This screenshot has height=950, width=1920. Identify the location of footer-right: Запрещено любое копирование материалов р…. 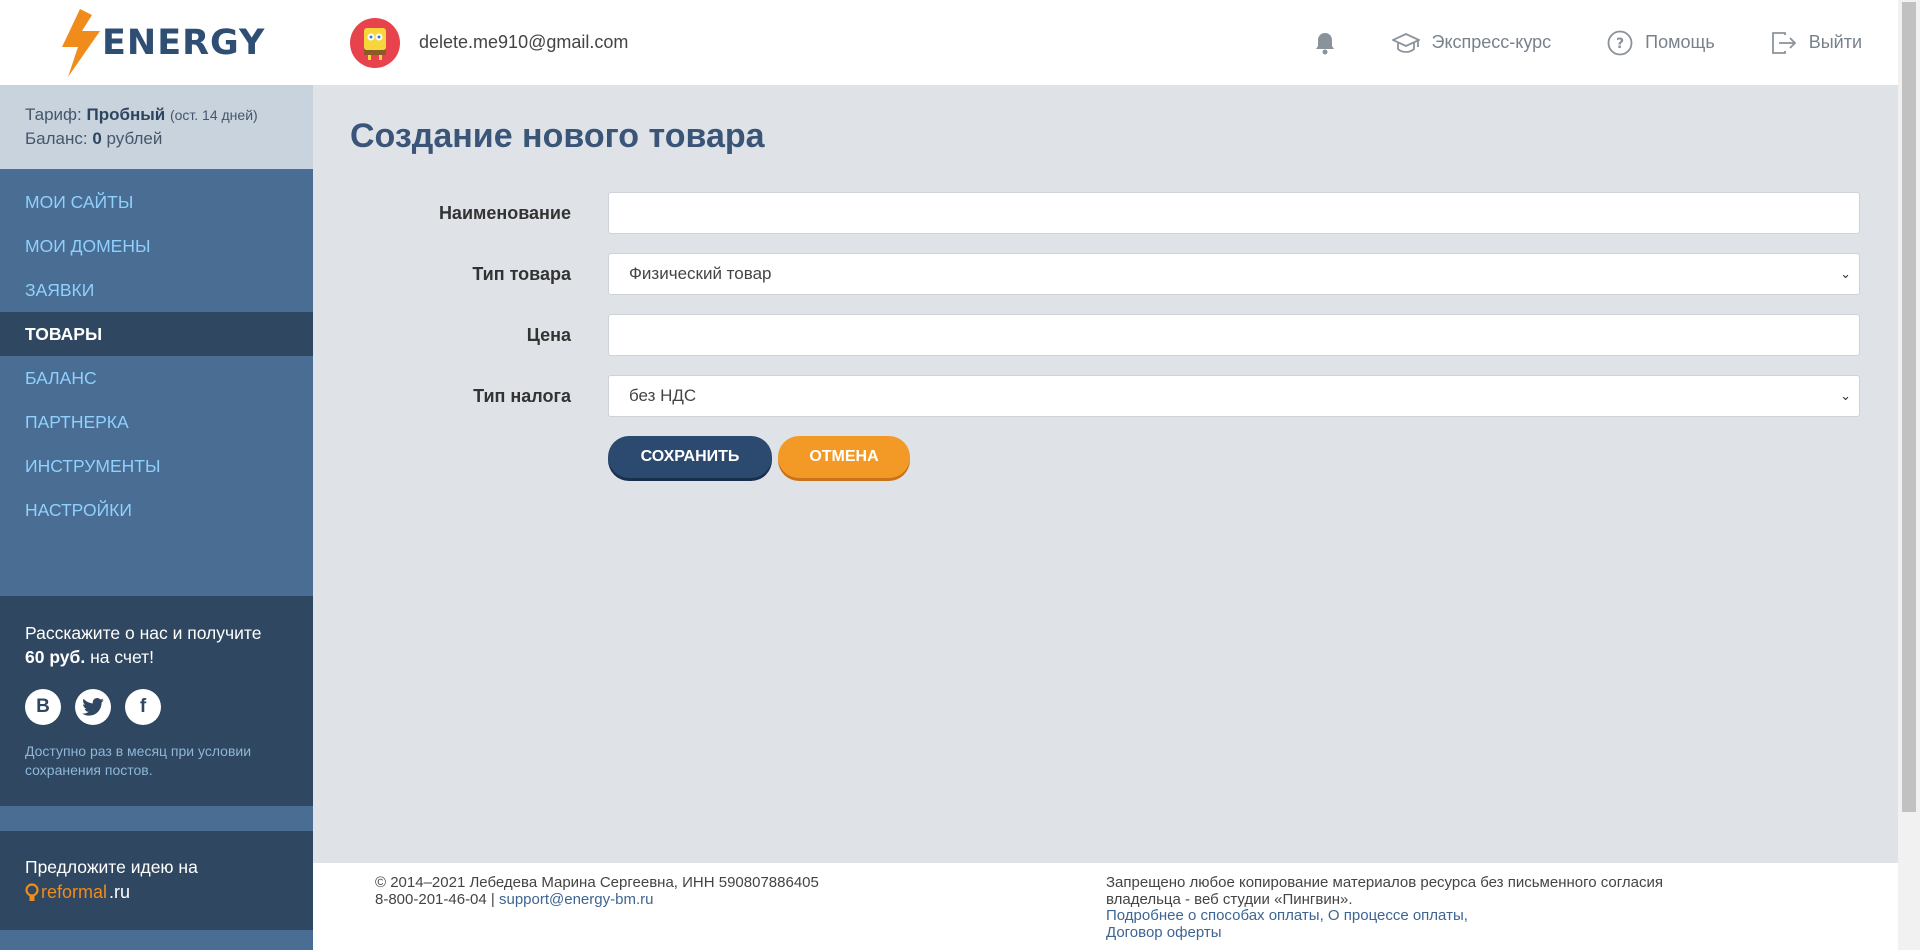
(1416, 907).